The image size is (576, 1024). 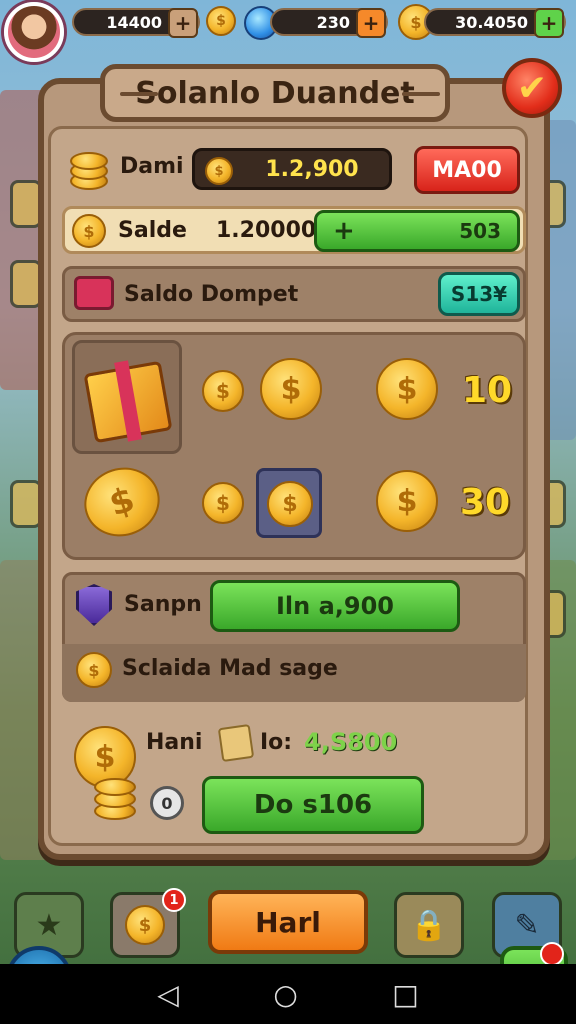 I want to click on top-hud: 14400 + $ 230 + $ 30.4050 +, so click(x=288, y=31).